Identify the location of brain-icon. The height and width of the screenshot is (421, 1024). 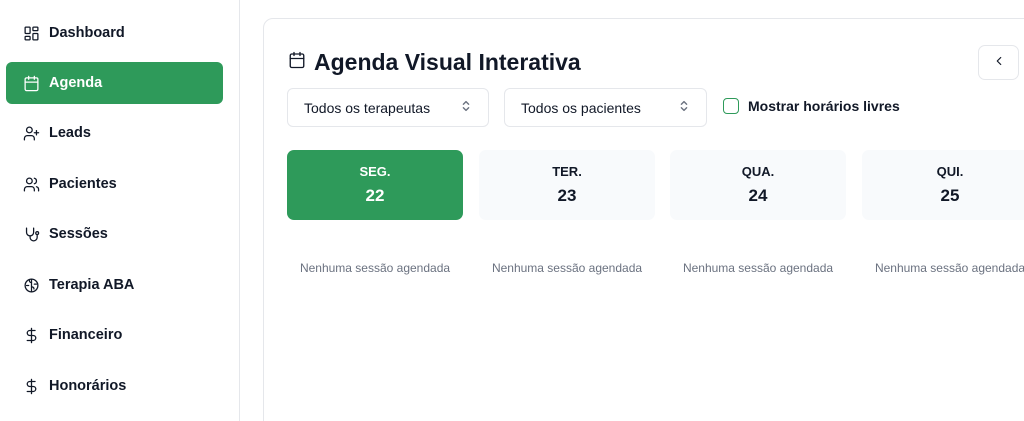
(31, 285).